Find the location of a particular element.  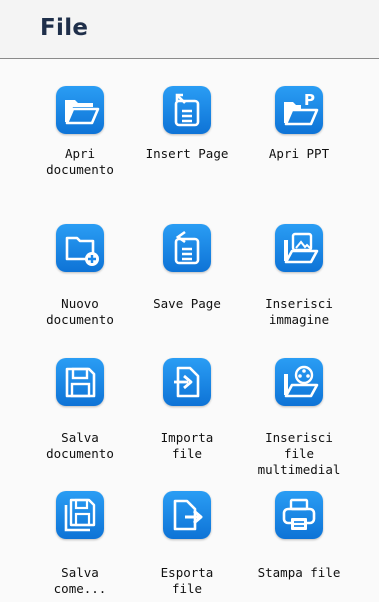

print-icon is located at coordinates (299, 515).